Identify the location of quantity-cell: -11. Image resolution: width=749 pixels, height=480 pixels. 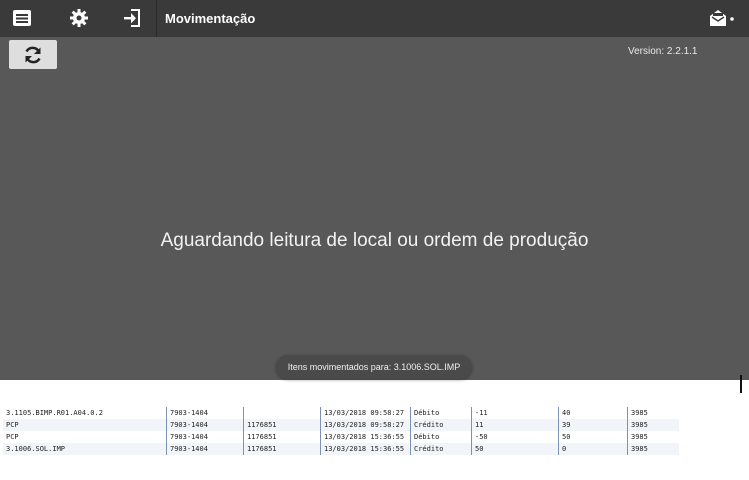
(515, 413).